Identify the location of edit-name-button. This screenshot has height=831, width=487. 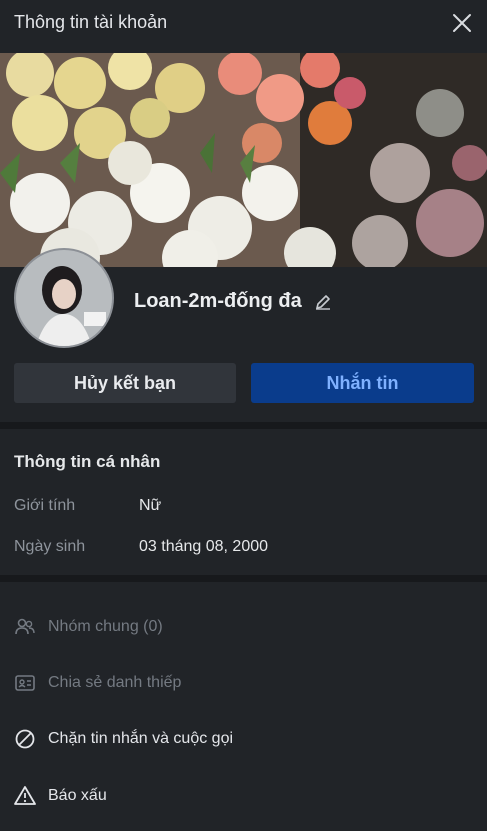
(323, 302).